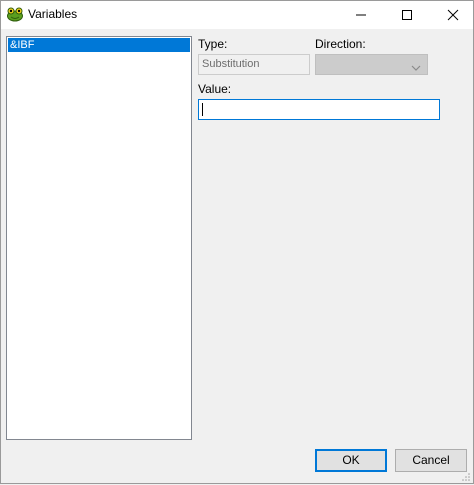 The width and height of the screenshot is (474, 485). Describe the element at coordinates (237, 15) in the screenshot. I see `title-bar: Variables` at that location.